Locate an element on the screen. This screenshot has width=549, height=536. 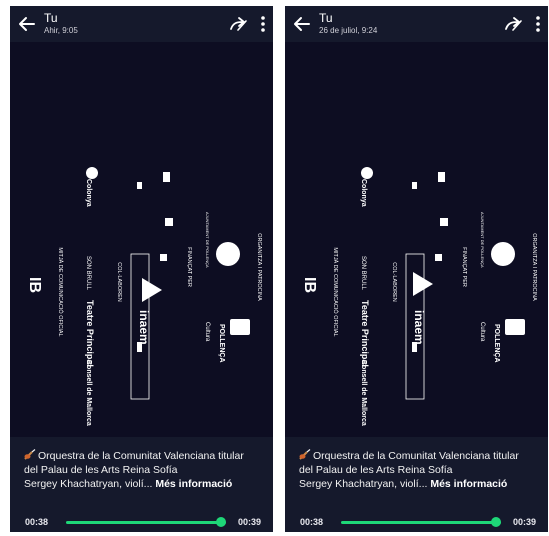
top-bar: Tu 26 de juliol, 9:24 is located at coordinates (416, 24).